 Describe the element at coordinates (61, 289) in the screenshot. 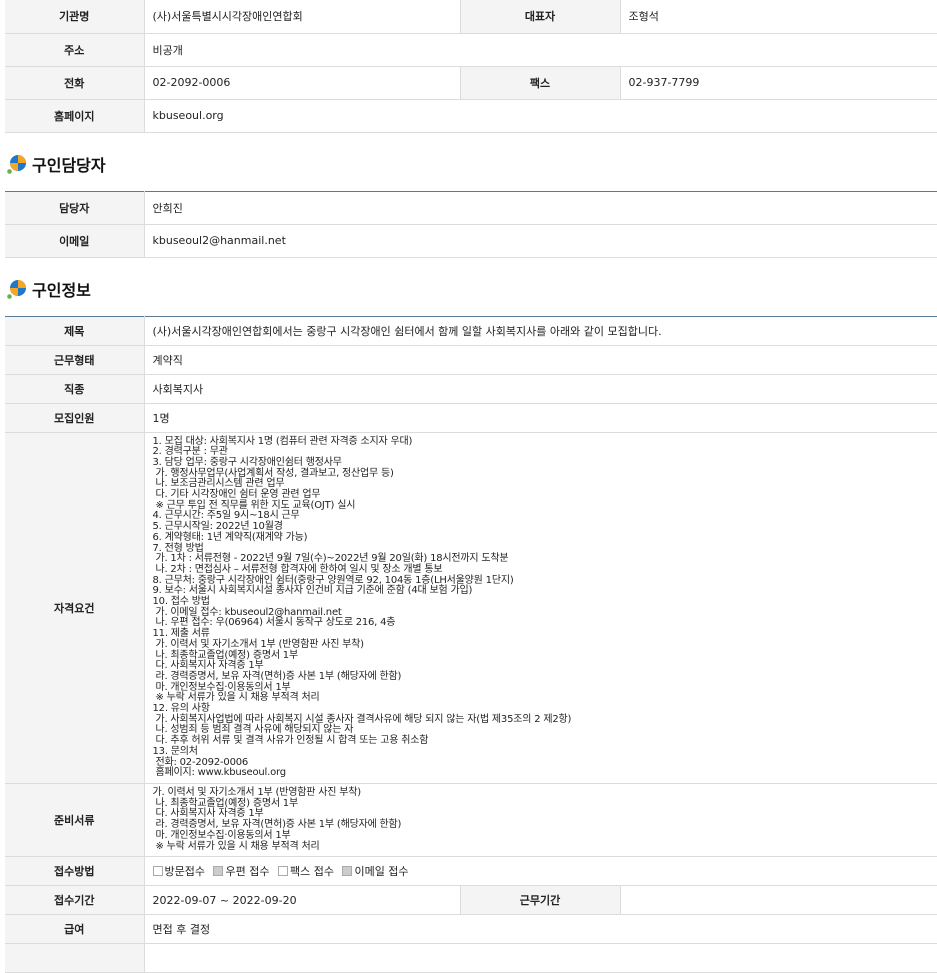

I see `job-section-title: 구인정보` at that location.